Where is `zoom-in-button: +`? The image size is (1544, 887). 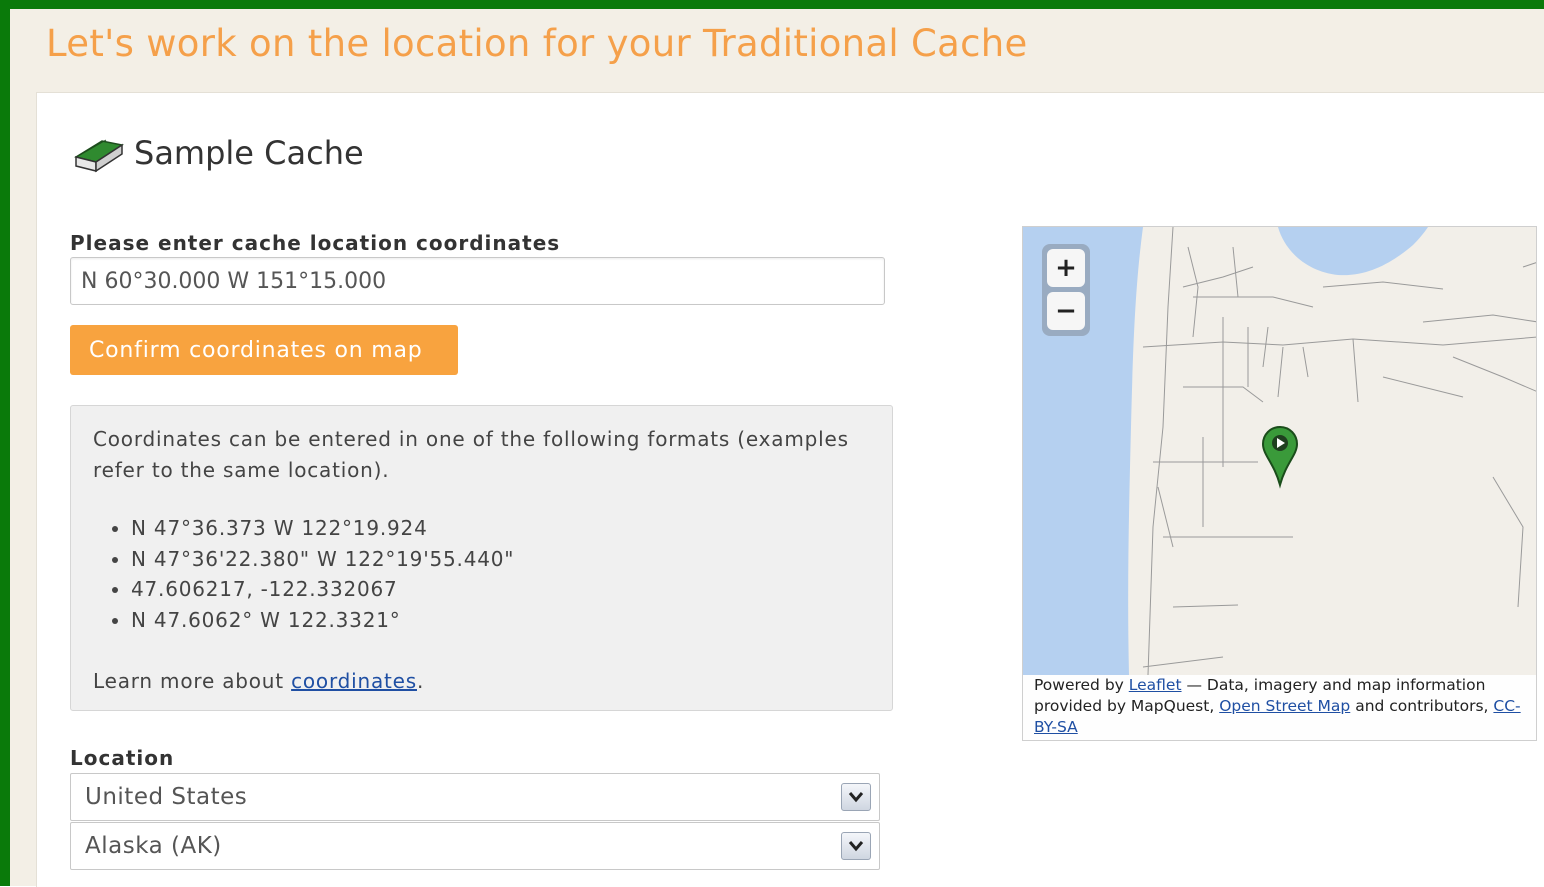 zoom-in-button: + is located at coordinates (1066, 268).